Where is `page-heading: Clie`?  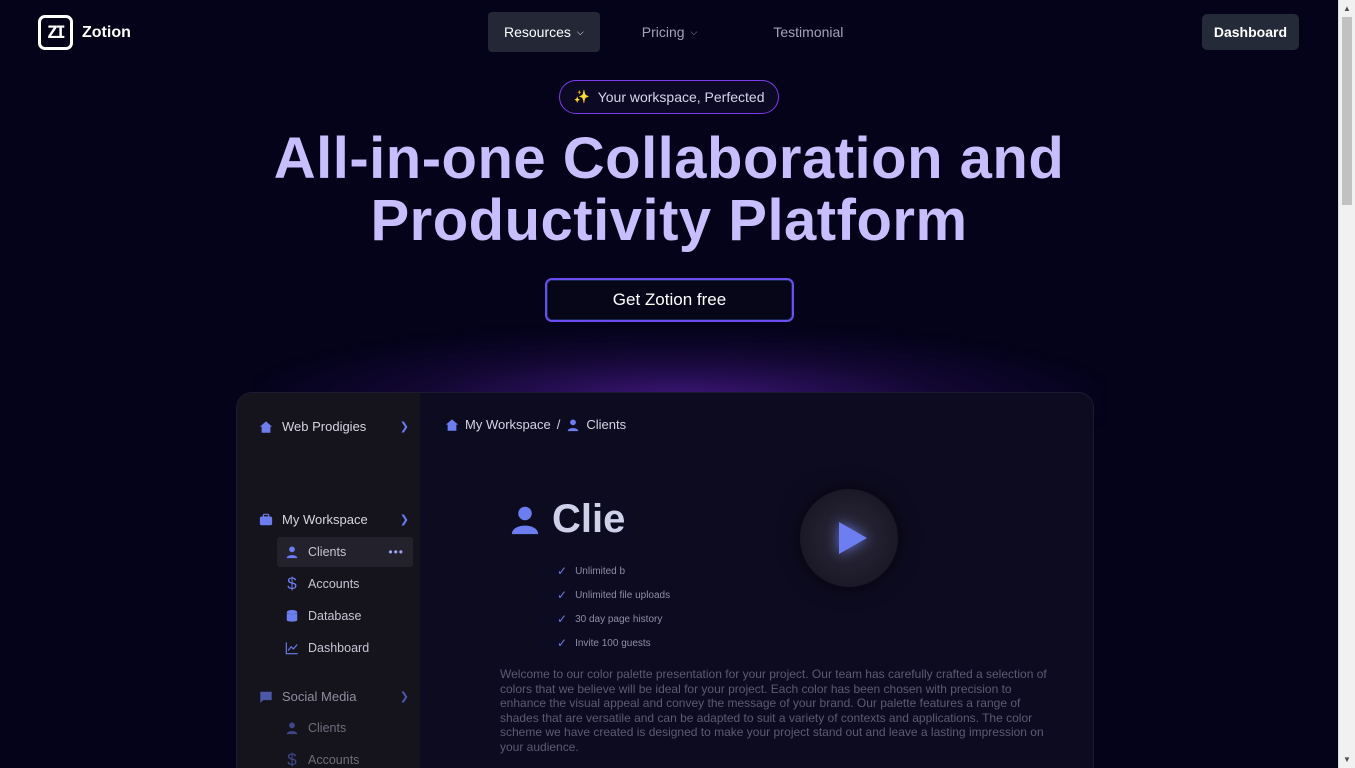 page-heading: Clie is located at coordinates (567, 519).